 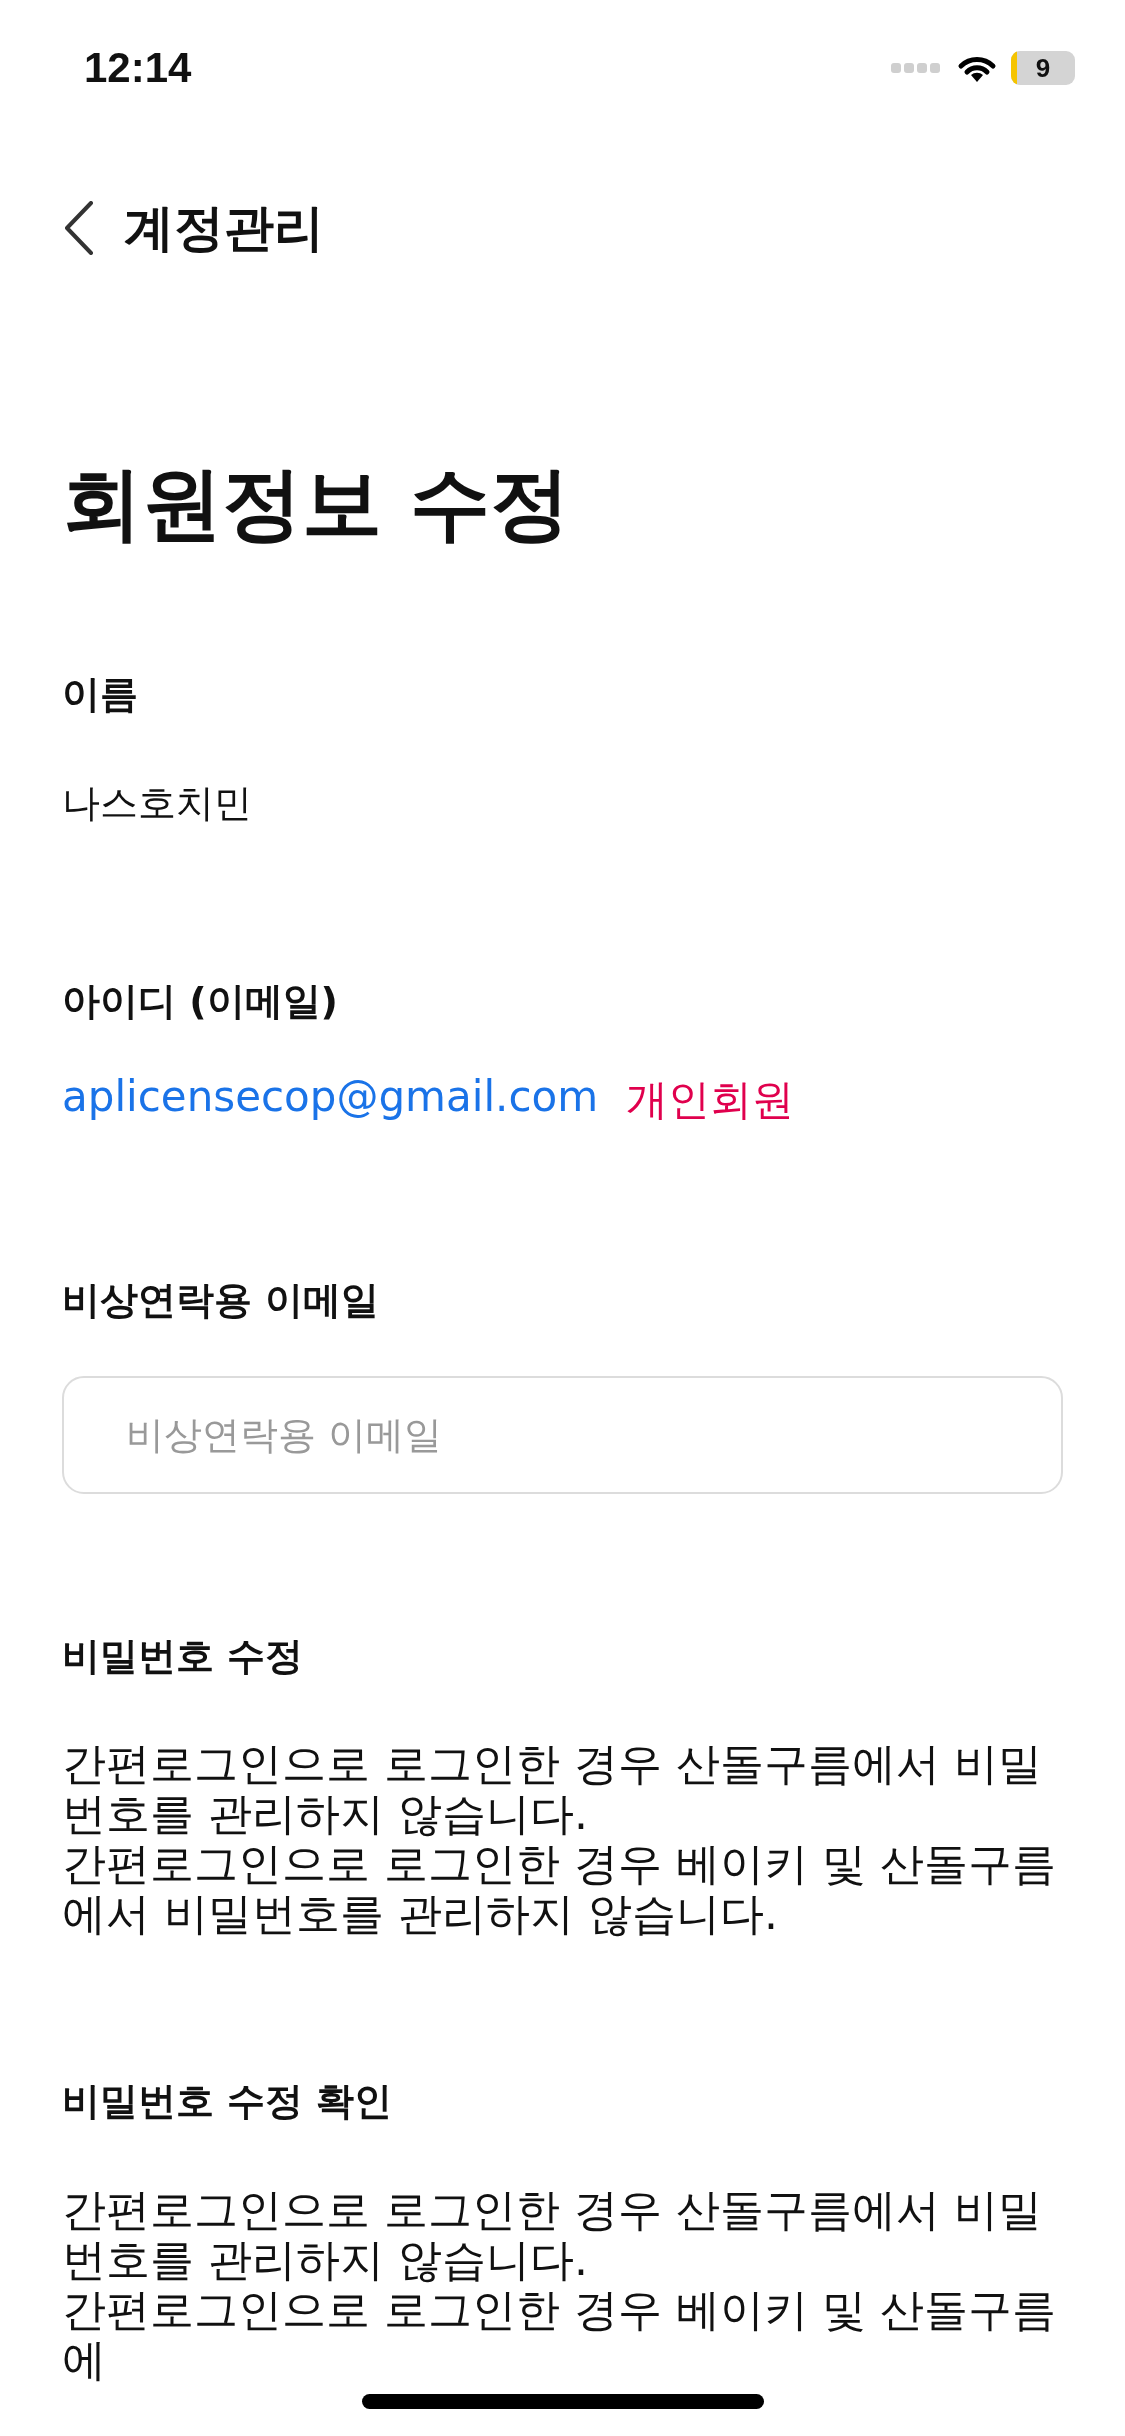 What do you see at coordinates (138, 68) in the screenshot?
I see `status-time: 12:14` at bounding box center [138, 68].